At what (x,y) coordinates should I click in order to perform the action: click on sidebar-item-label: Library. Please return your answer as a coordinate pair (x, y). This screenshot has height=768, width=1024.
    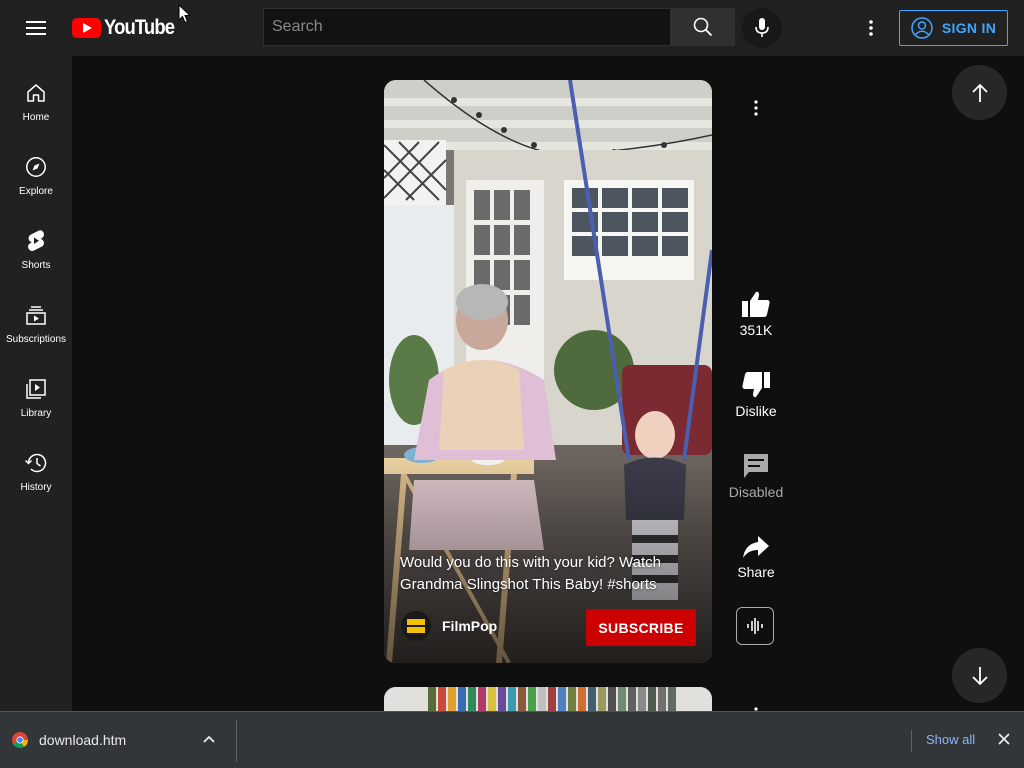
    Looking at the image, I should click on (36, 413).